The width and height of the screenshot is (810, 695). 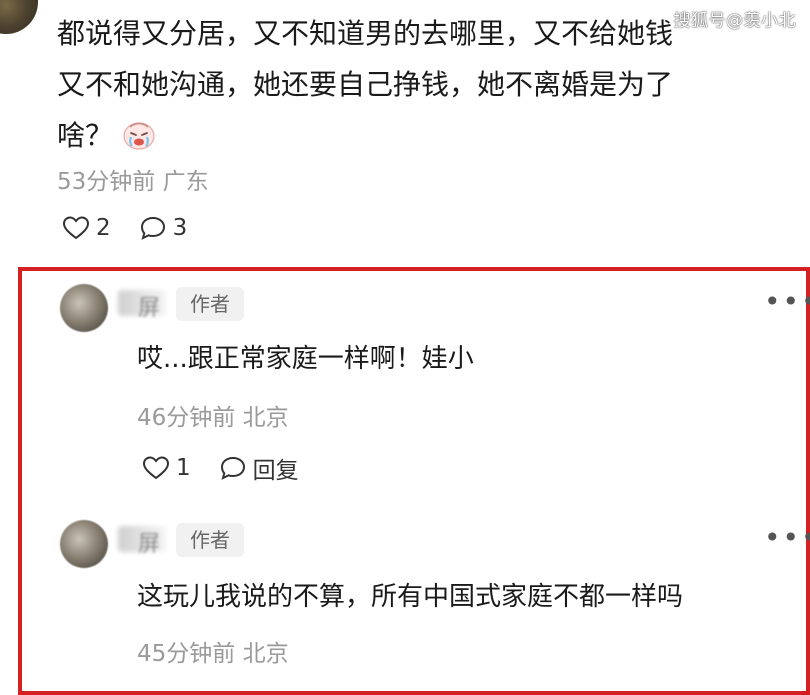 What do you see at coordinates (183, 468) in the screenshot?
I see `like-count: 1` at bounding box center [183, 468].